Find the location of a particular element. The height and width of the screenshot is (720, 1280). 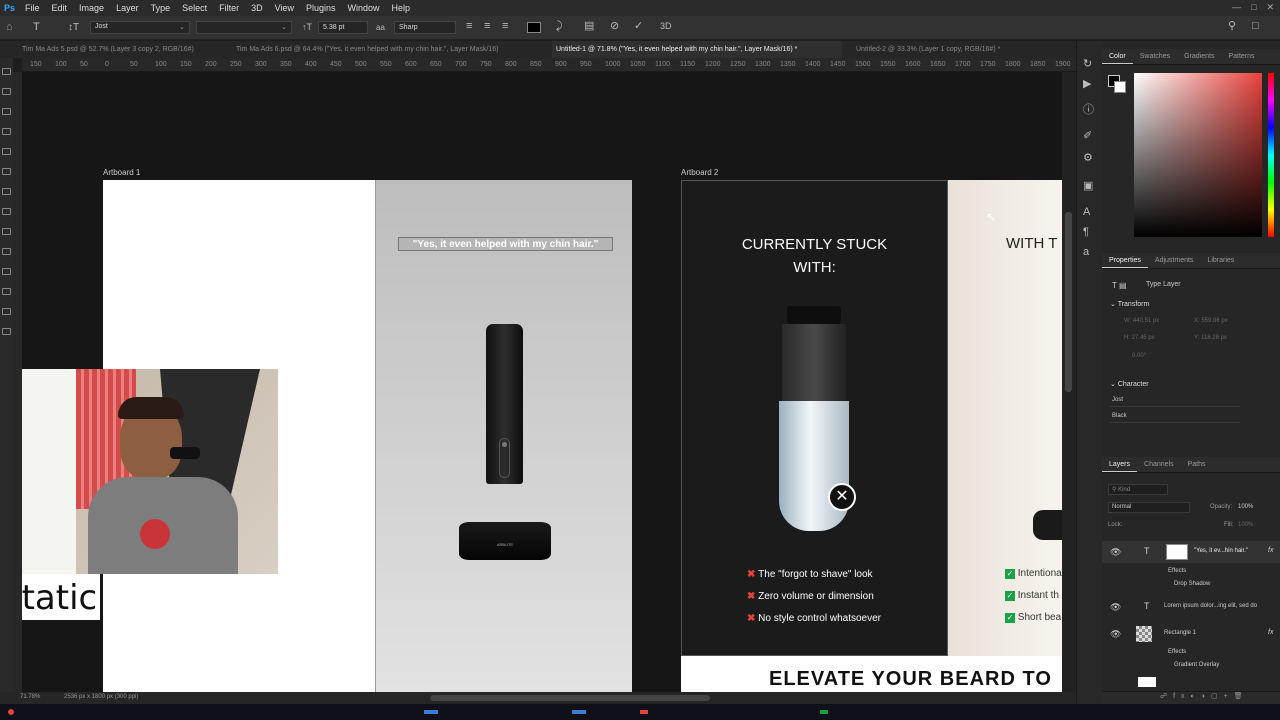

paragraph-icon: ¶ is located at coordinates (1086, 232).